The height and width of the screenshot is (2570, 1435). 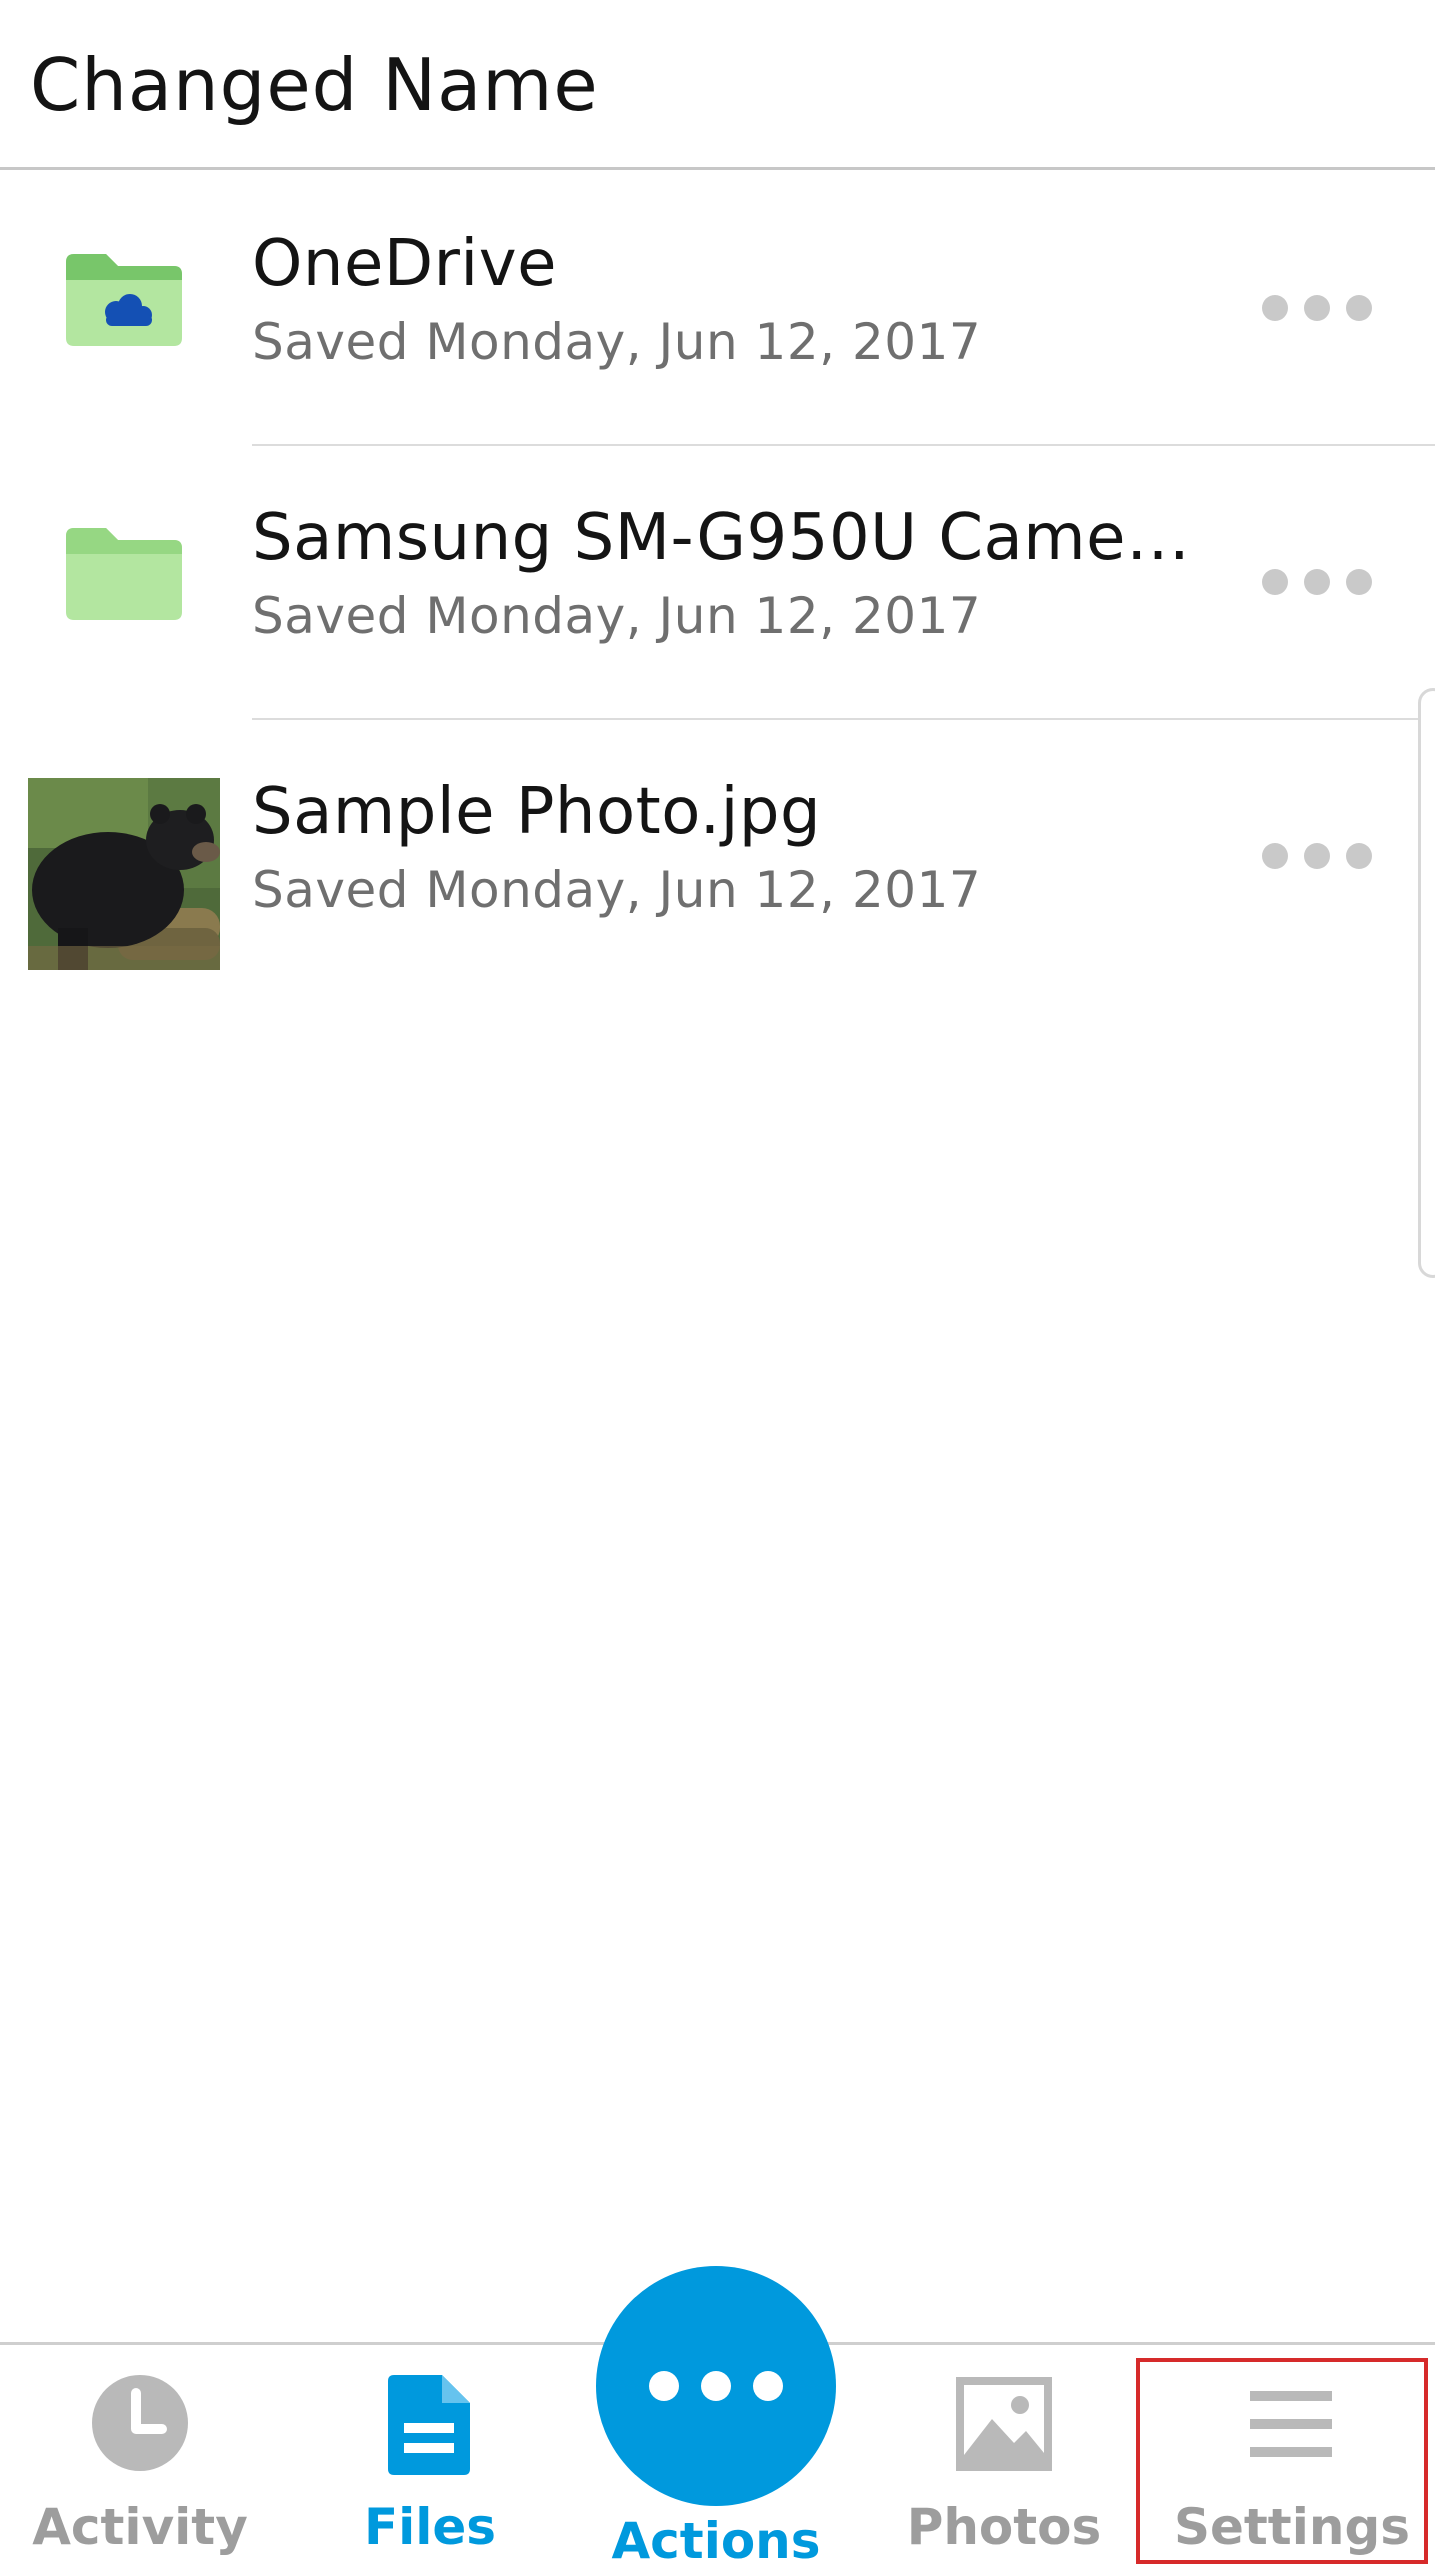 What do you see at coordinates (430, 2527) in the screenshot?
I see `tab-label: Files` at bounding box center [430, 2527].